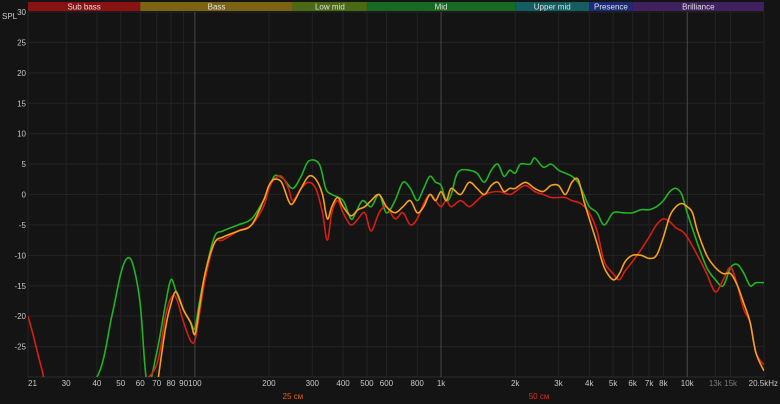 This screenshot has height=404, width=780. What do you see at coordinates (21, 73) in the screenshot?
I see `y-tick-2: 20` at bounding box center [21, 73].